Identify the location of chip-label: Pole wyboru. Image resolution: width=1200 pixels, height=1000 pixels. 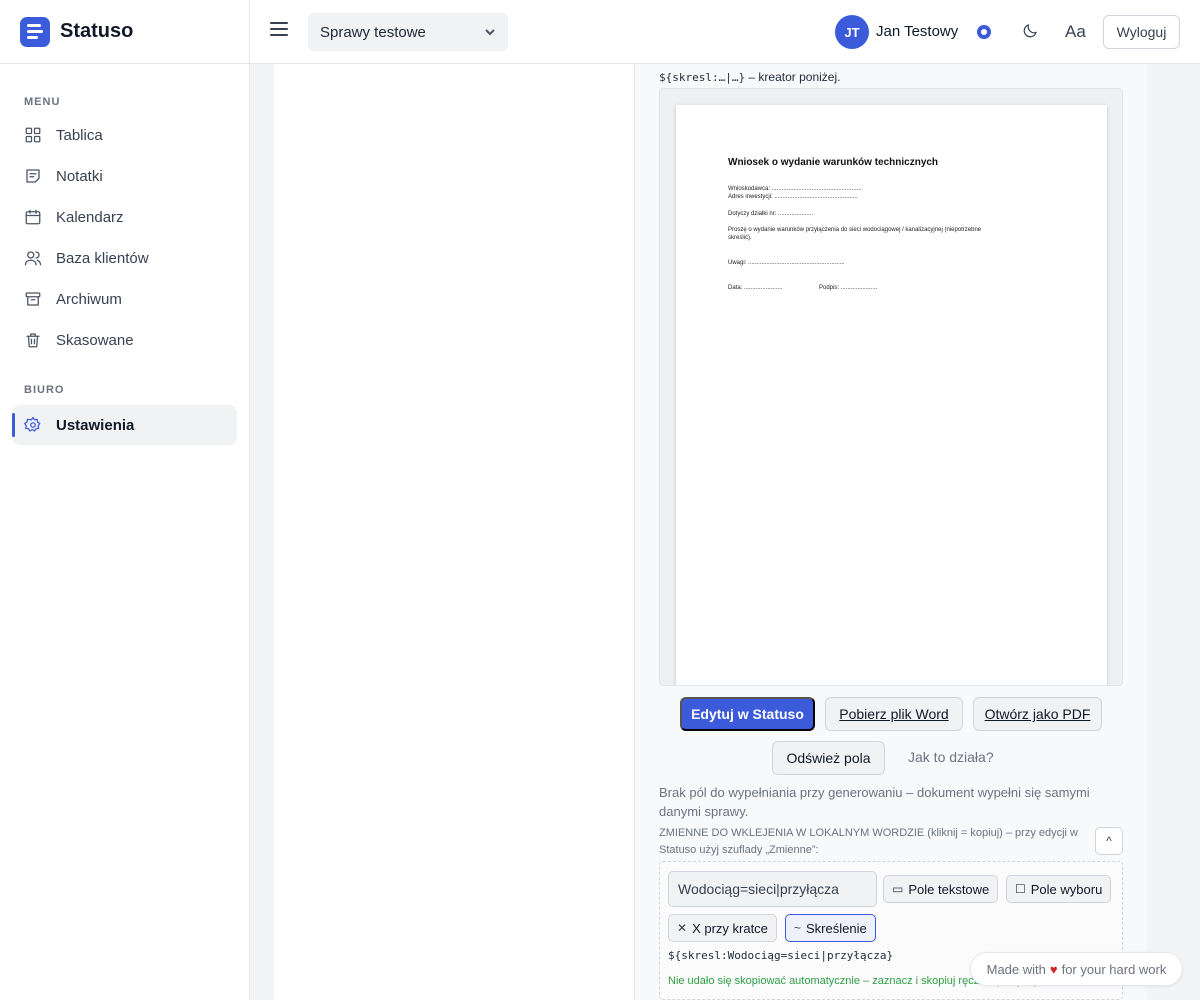
(1066, 889).